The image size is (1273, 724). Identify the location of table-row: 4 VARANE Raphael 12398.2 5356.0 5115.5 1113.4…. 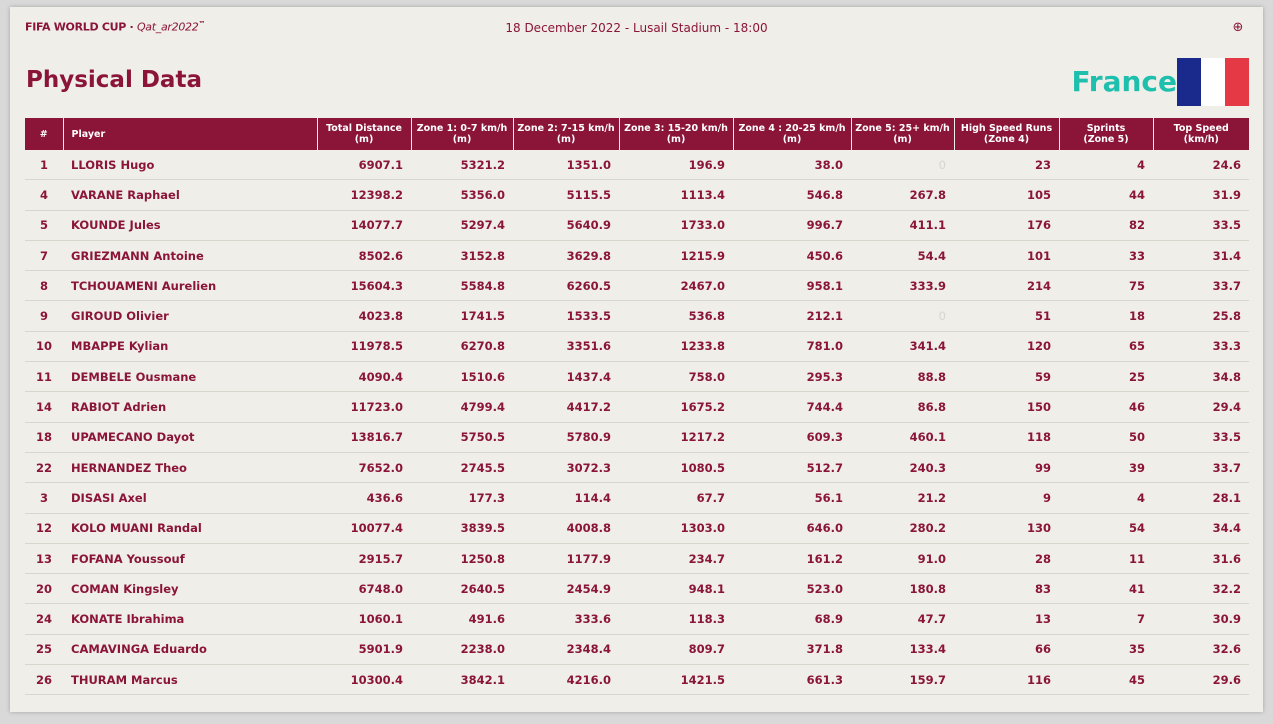
(637, 195).